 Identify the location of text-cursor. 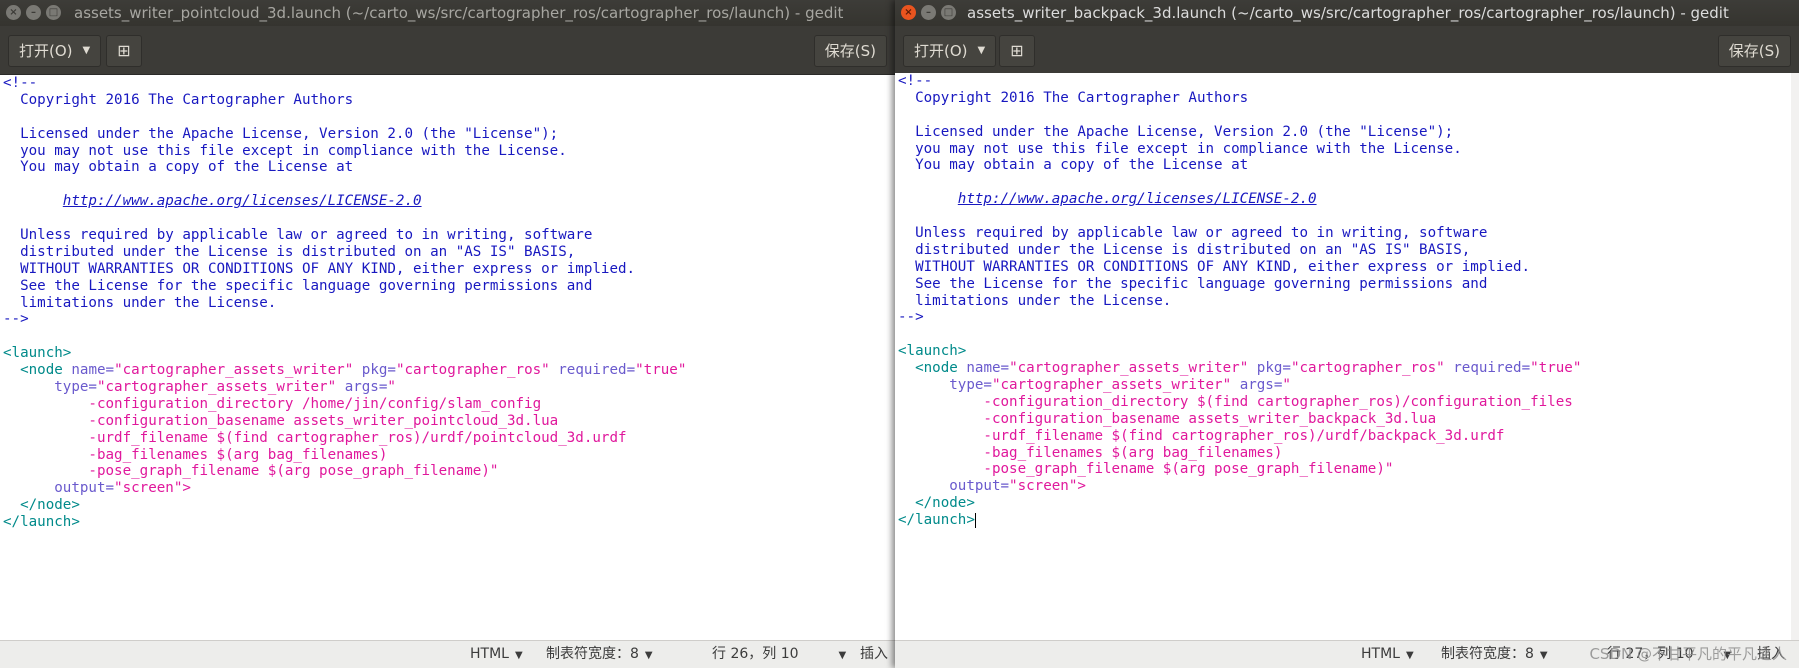
(975, 521).